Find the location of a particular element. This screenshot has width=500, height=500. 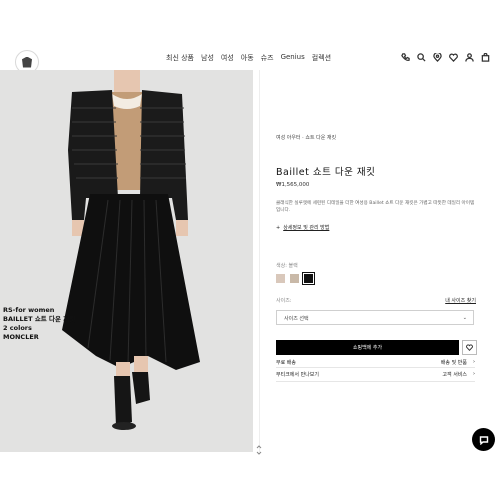

header-icons is located at coordinates (445, 57).